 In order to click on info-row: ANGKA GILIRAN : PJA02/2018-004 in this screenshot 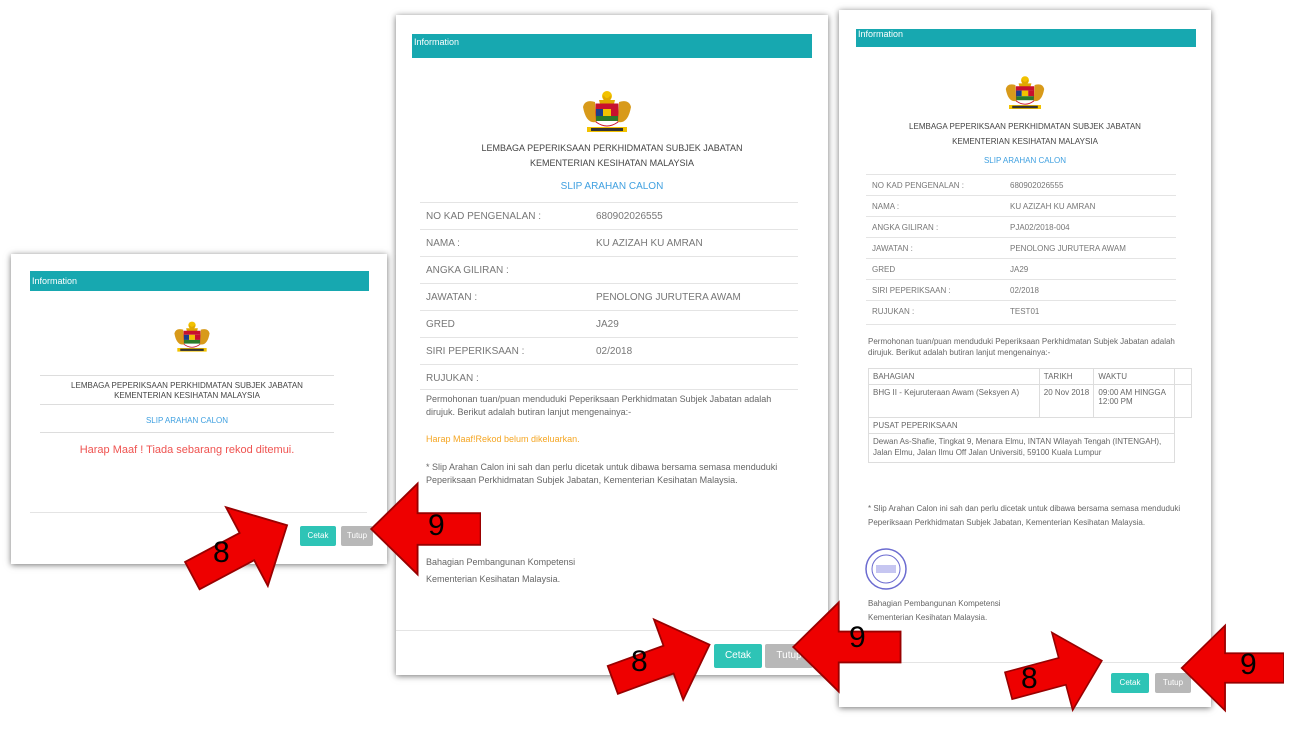, I will do `click(1021, 227)`.